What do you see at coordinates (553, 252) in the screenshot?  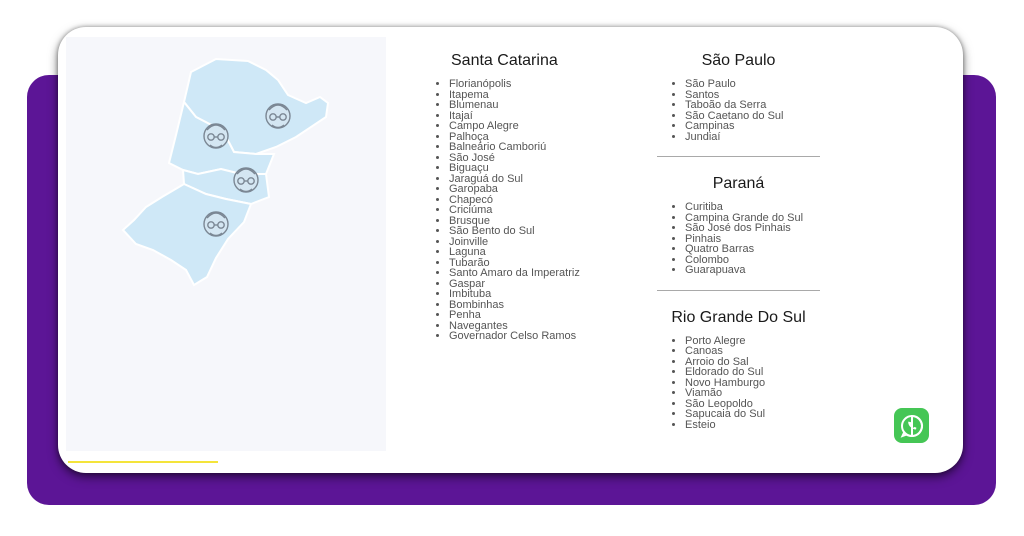 I see `city-item: Laguna` at bounding box center [553, 252].